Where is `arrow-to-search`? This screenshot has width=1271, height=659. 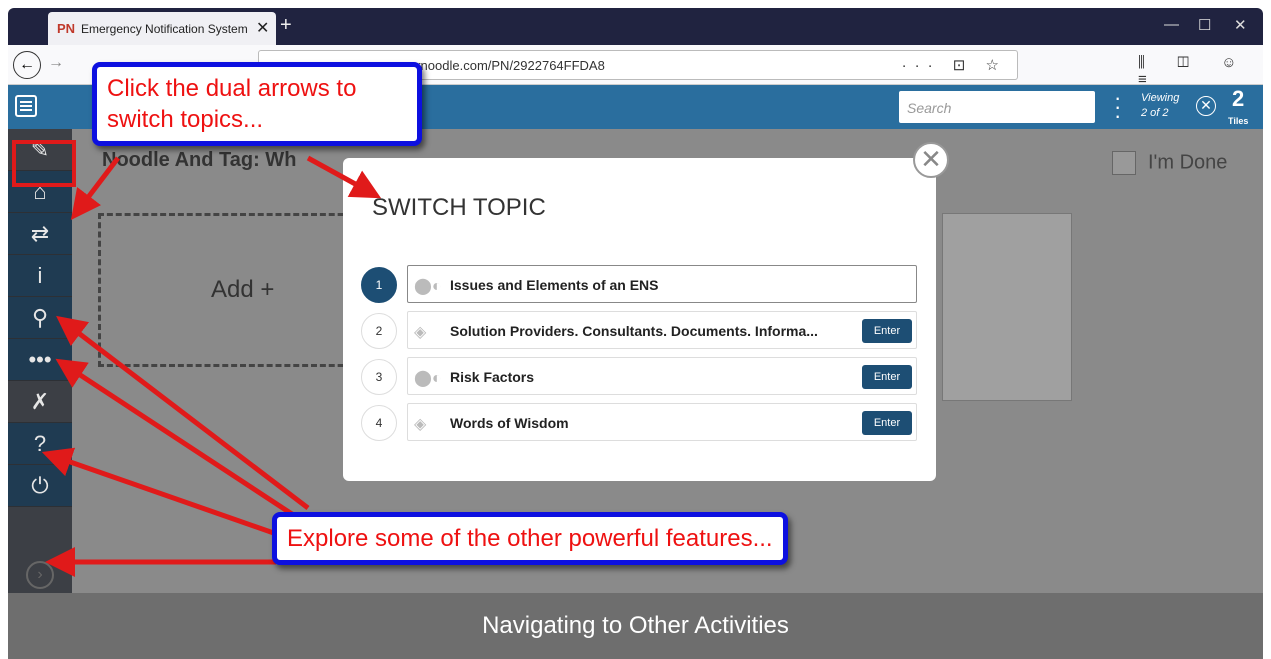 arrow-to-search is located at coordinates (183, 412).